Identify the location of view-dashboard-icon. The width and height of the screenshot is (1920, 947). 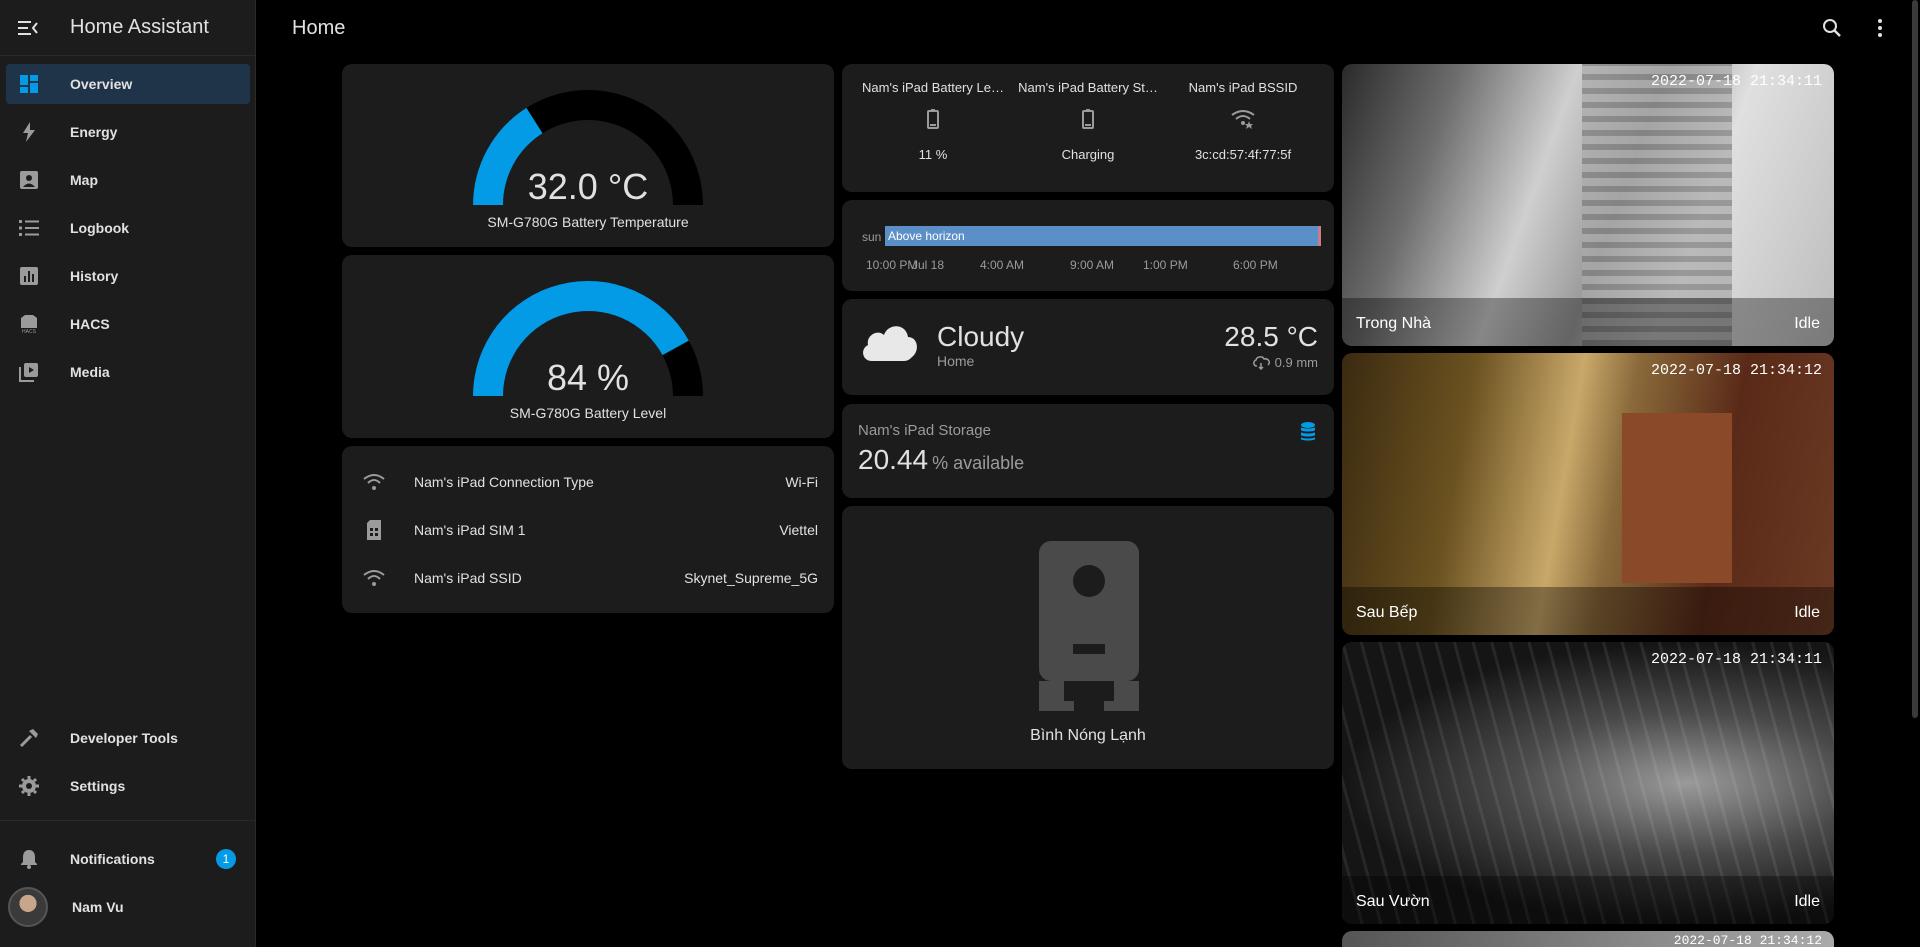
(29, 84).